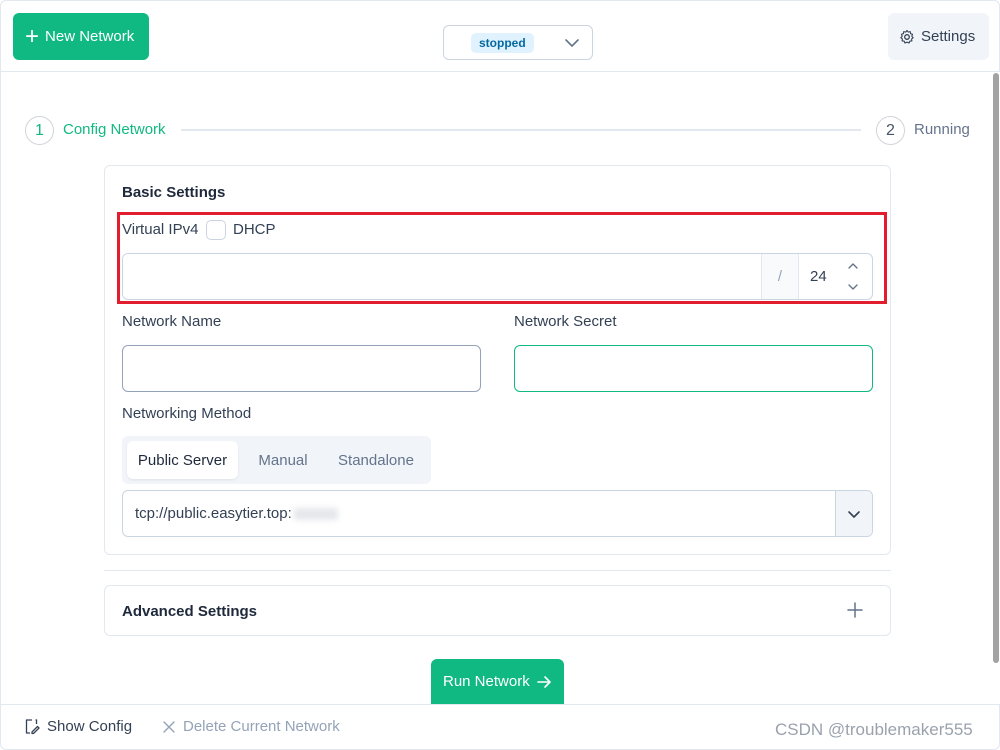 The width and height of the screenshot is (1000, 750). What do you see at coordinates (174, 192) in the screenshot?
I see `basic-settings-title: Basic Settings` at bounding box center [174, 192].